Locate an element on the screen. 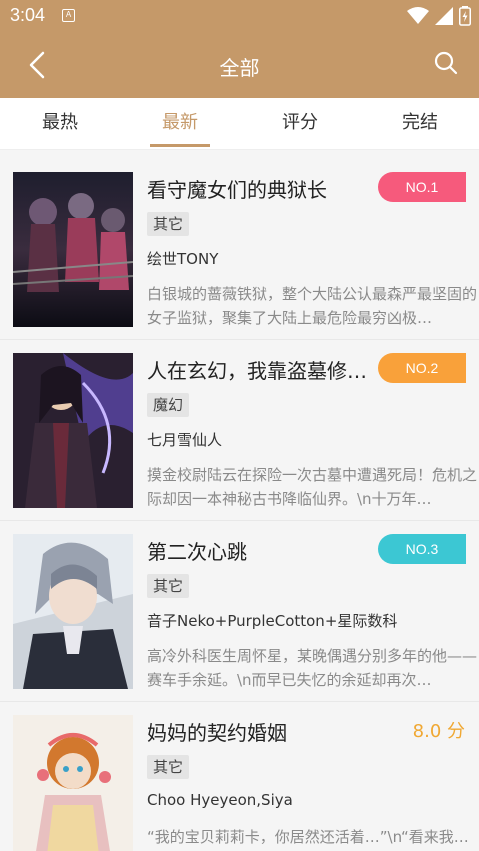  book-title: 看守魔女们的典狱长 is located at coordinates (237, 190).